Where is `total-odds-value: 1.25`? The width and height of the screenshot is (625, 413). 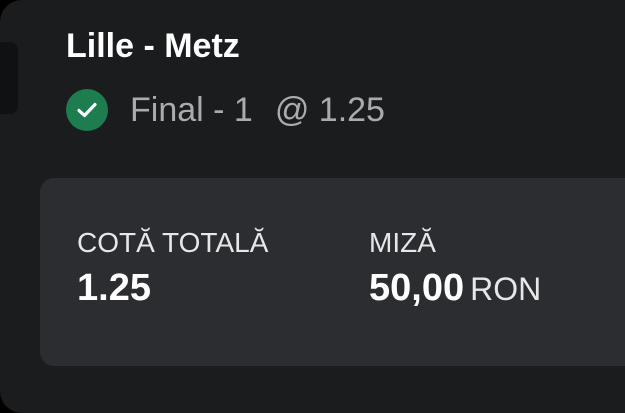 total-odds-value: 1.25 is located at coordinates (114, 288).